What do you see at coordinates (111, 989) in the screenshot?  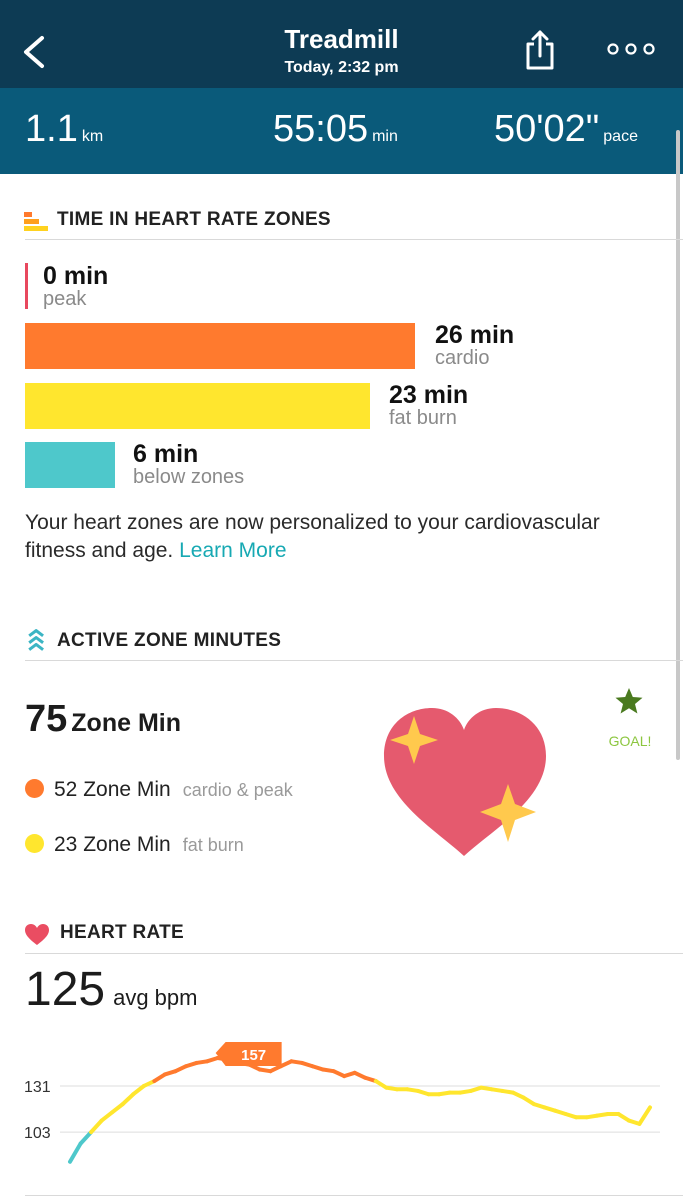 I see `avg-heart-rate: 125 avg bpm` at bounding box center [111, 989].